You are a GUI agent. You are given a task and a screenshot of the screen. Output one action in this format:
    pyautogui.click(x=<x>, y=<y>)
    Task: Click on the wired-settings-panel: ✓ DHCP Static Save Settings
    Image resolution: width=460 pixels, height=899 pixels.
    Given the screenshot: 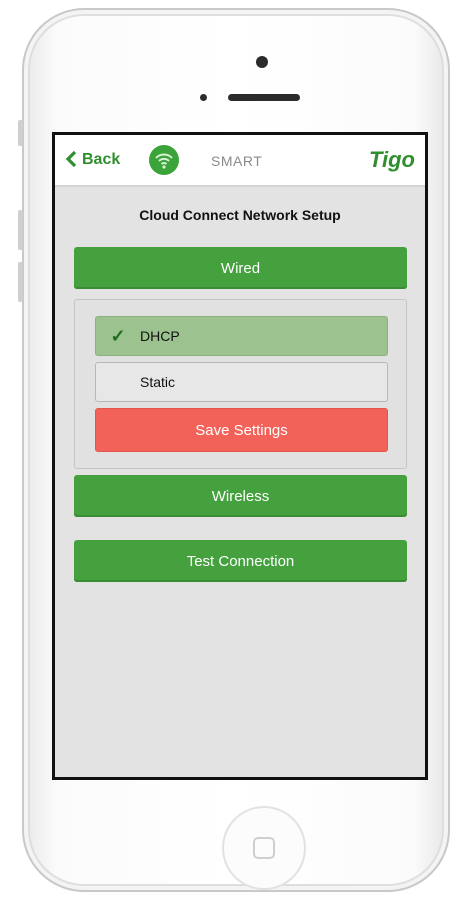 What is the action you would take?
    pyautogui.click(x=240, y=384)
    